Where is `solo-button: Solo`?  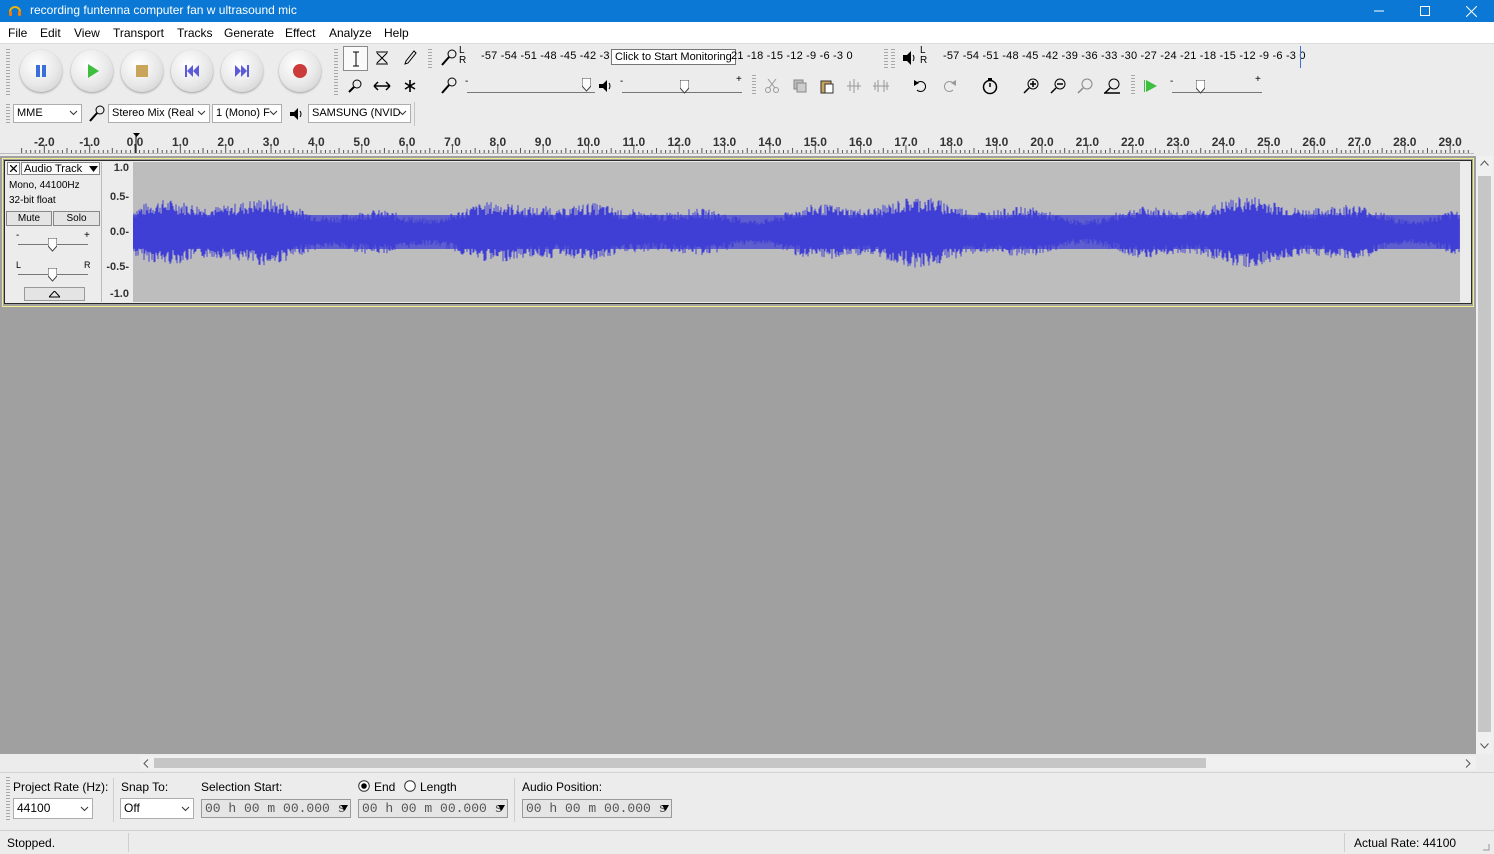 solo-button: Solo is located at coordinates (76, 218).